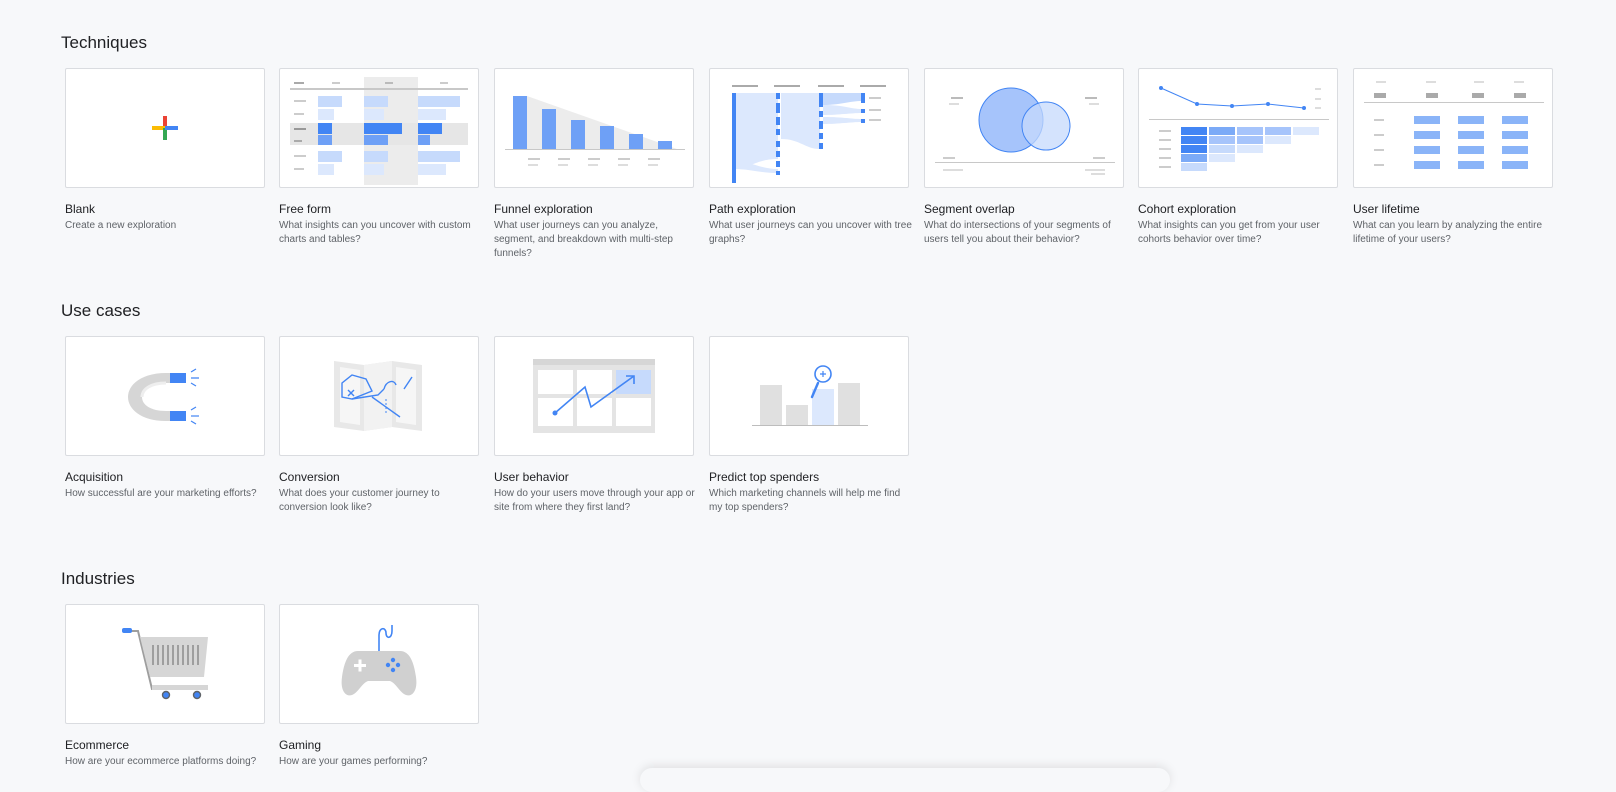 This screenshot has width=1616, height=792. I want to click on card-title: Cohort exploration, so click(1187, 209).